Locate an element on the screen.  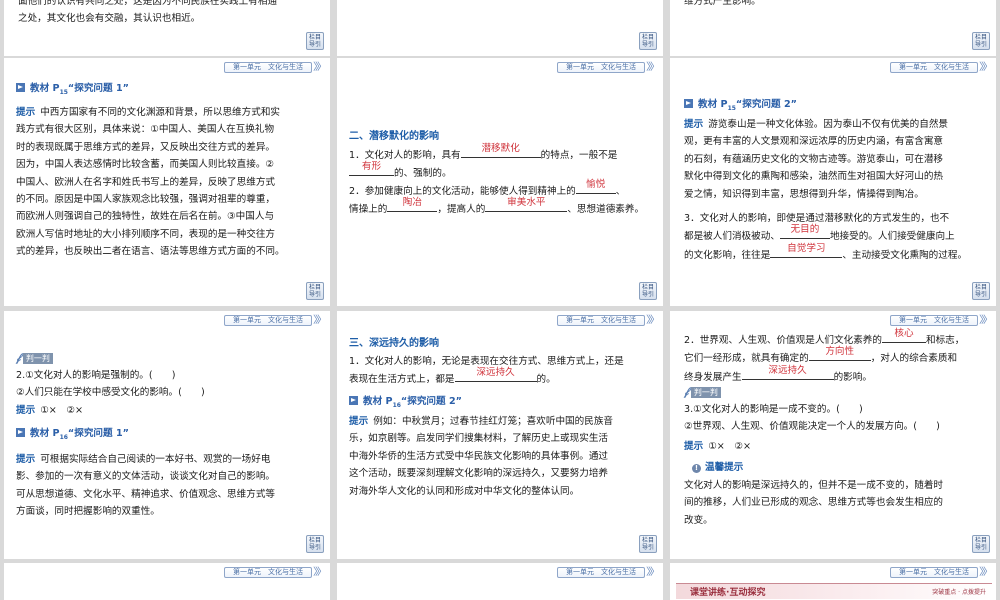
textbook-title: 教材 P16“探究问题 2” is located at coordinates (405, 403).